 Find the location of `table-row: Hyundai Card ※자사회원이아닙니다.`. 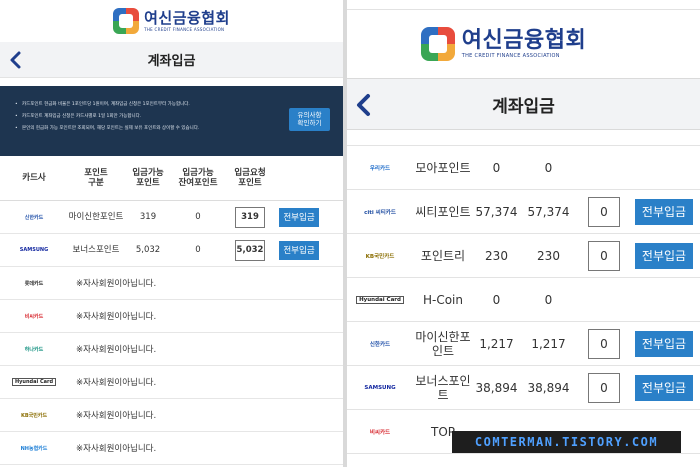

table-row: Hyundai Card ※자사회원이아닙니다. is located at coordinates (171, 382).